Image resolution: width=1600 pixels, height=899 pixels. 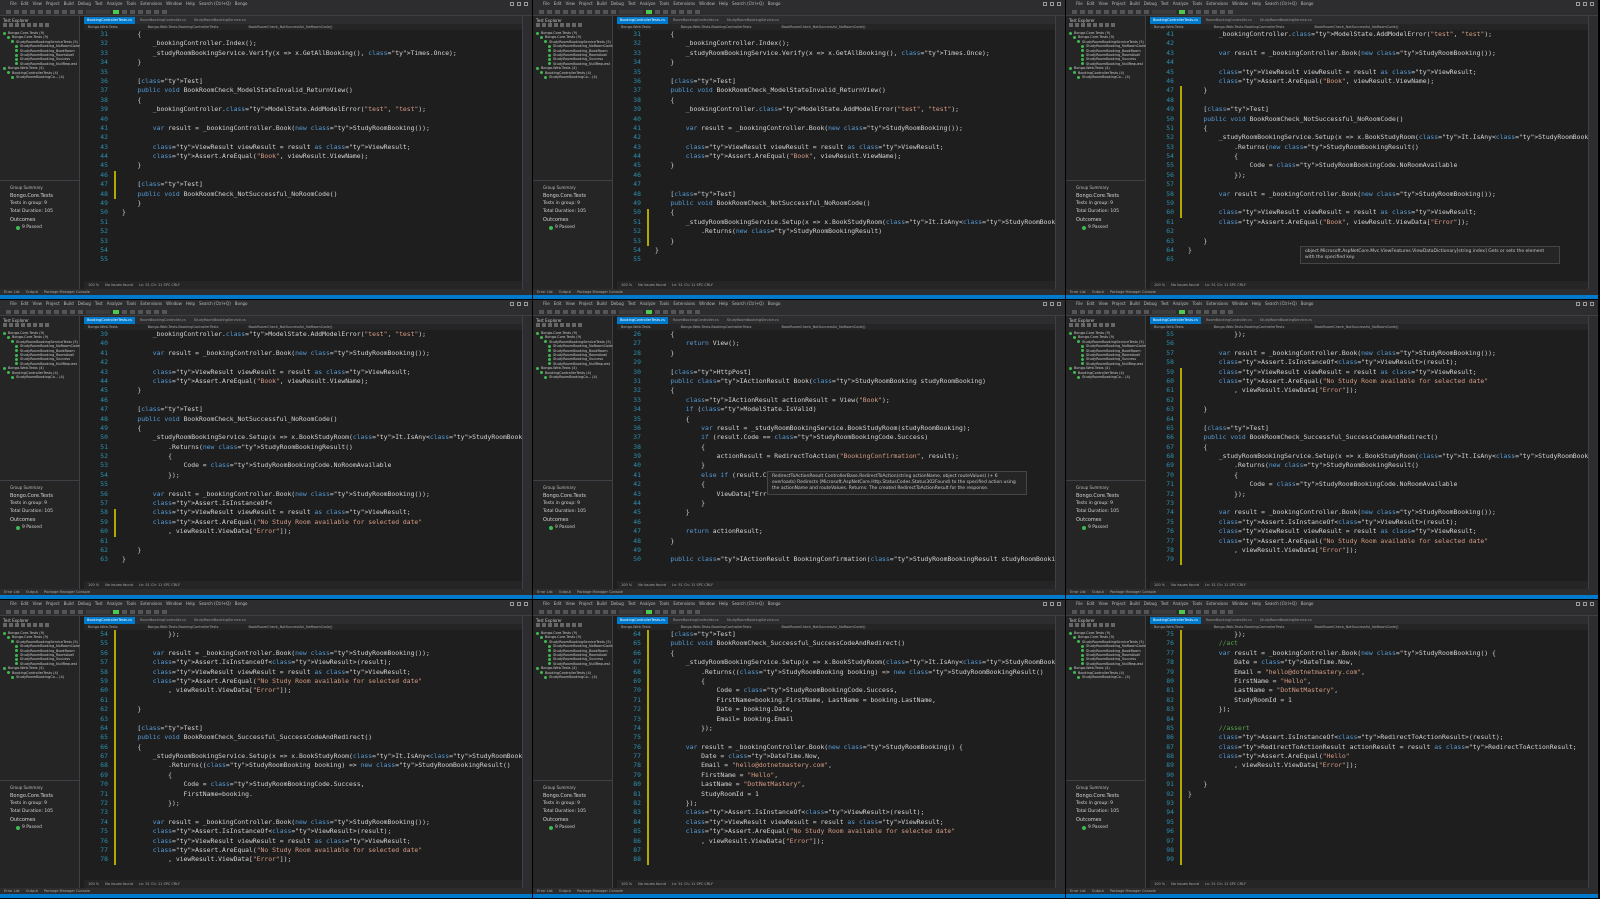 I want to click on config-dropdown, so click(x=631, y=11).